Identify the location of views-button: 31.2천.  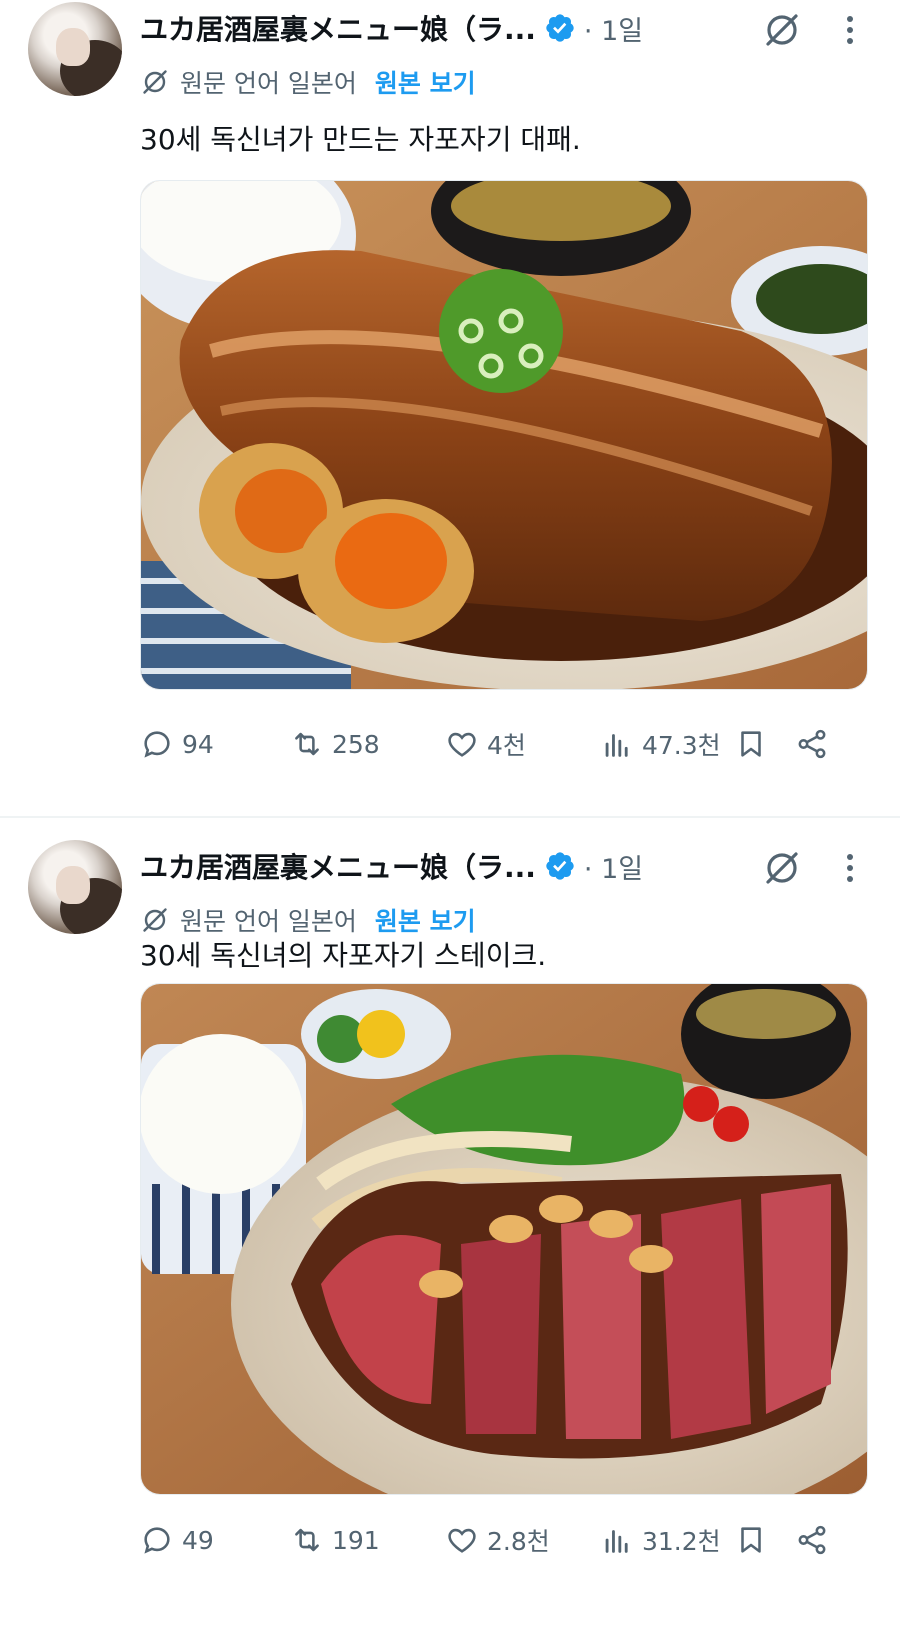
(660, 1540).